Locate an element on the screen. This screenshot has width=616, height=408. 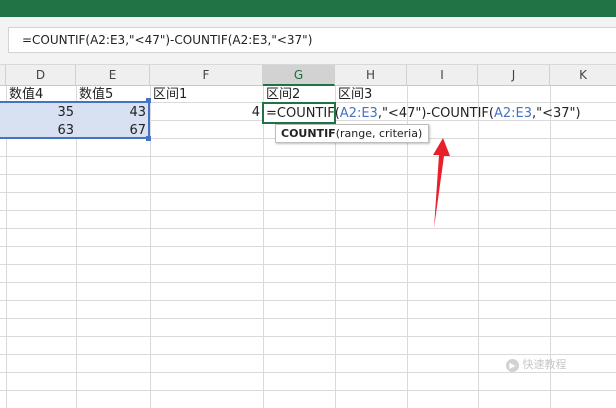
watermark-text: 快速教程 is located at coordinates (544, 364).